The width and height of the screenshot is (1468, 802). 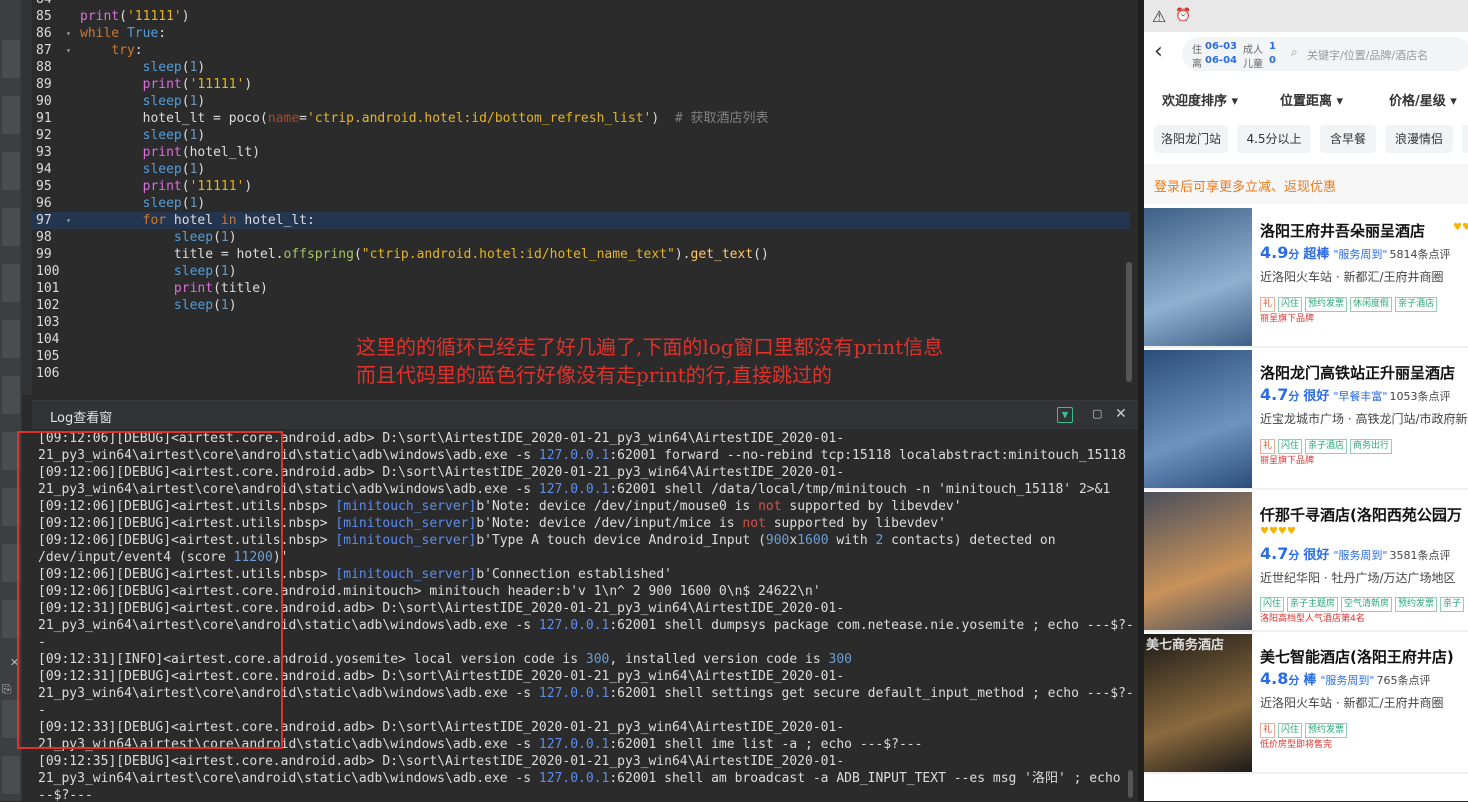 I want to click on adult-count: 1, so click(x=1272, y=46).